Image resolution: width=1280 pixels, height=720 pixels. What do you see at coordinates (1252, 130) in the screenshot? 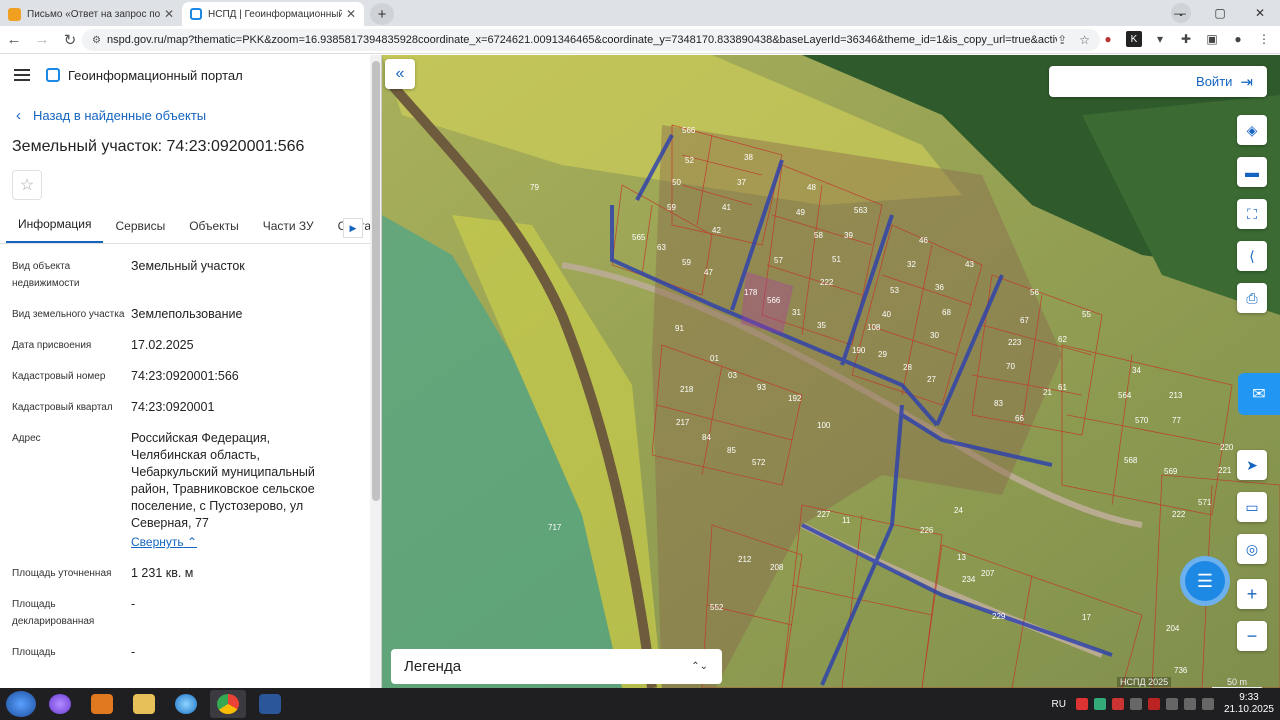
I see `layers-button: ◈` at bounding box center [1252, 130].